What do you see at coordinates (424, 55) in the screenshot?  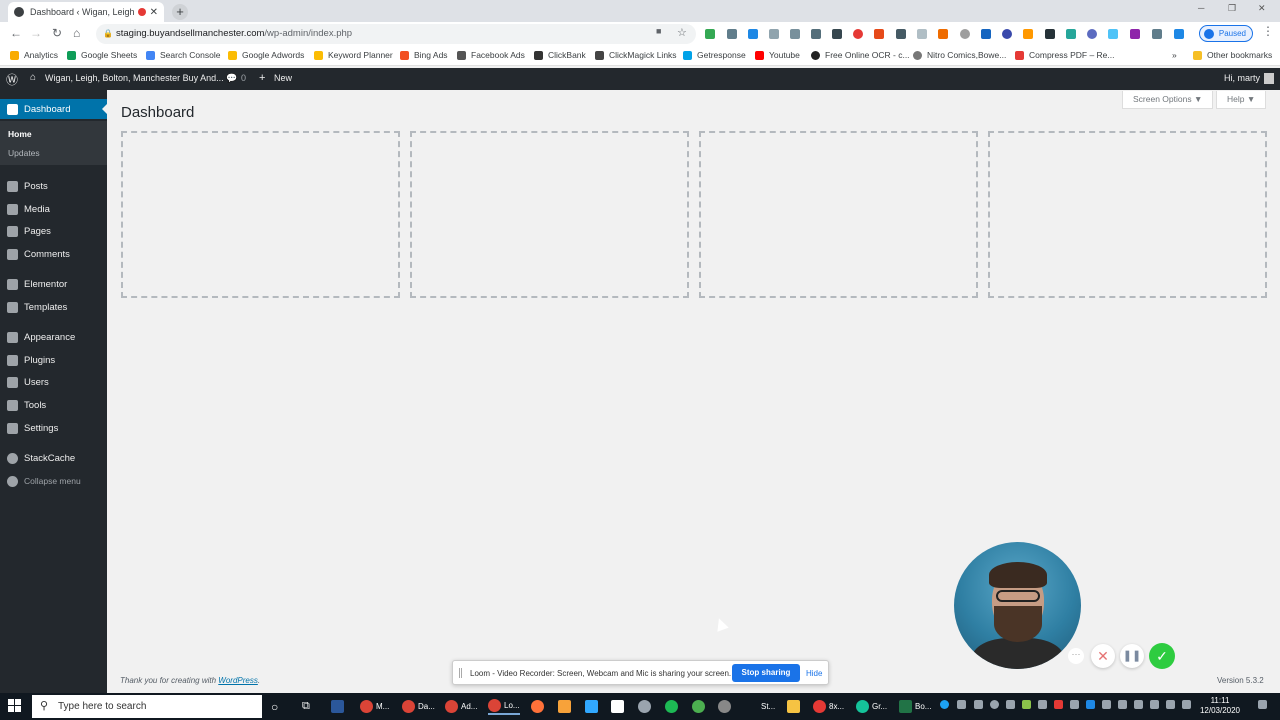 I see `bookmark-bing-ads: Bing Ads` at bounding box center [424, 55].